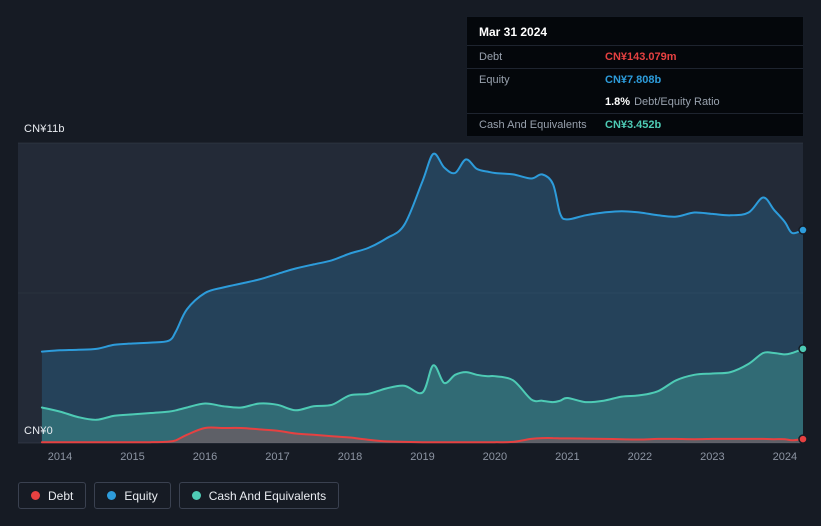 The width and height of the screenshot is (821, 526). I want to click on tooltip-ratio-percent: 1.8%, so click(618, 102).